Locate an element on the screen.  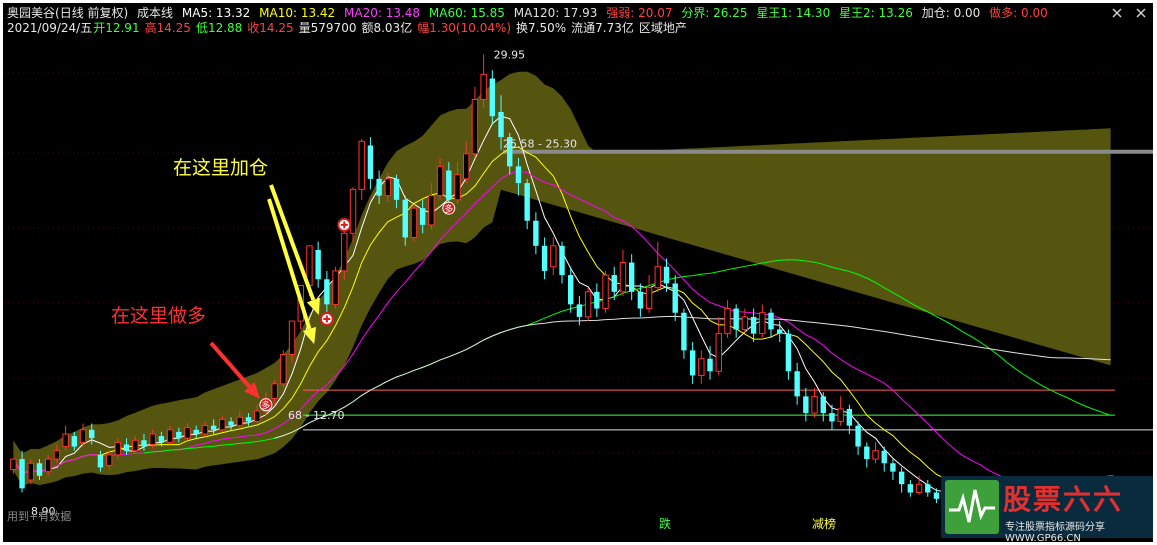
strength-value: 强弱: 20.07 is located at coordinates (639, 13).